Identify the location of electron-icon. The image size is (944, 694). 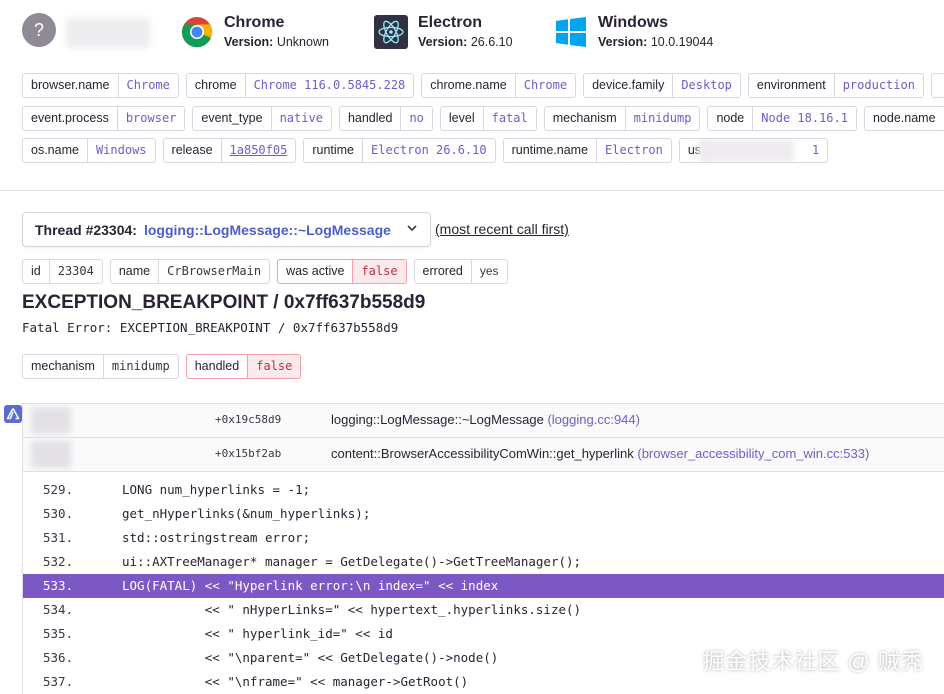
(391, 32).